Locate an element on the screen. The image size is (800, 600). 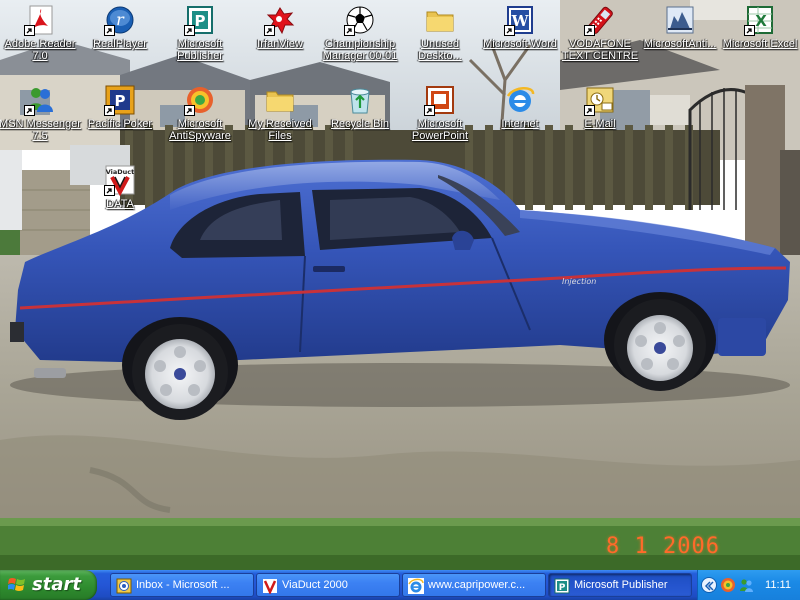
system-tray: 11:11 is located at coordinates (748, 585).